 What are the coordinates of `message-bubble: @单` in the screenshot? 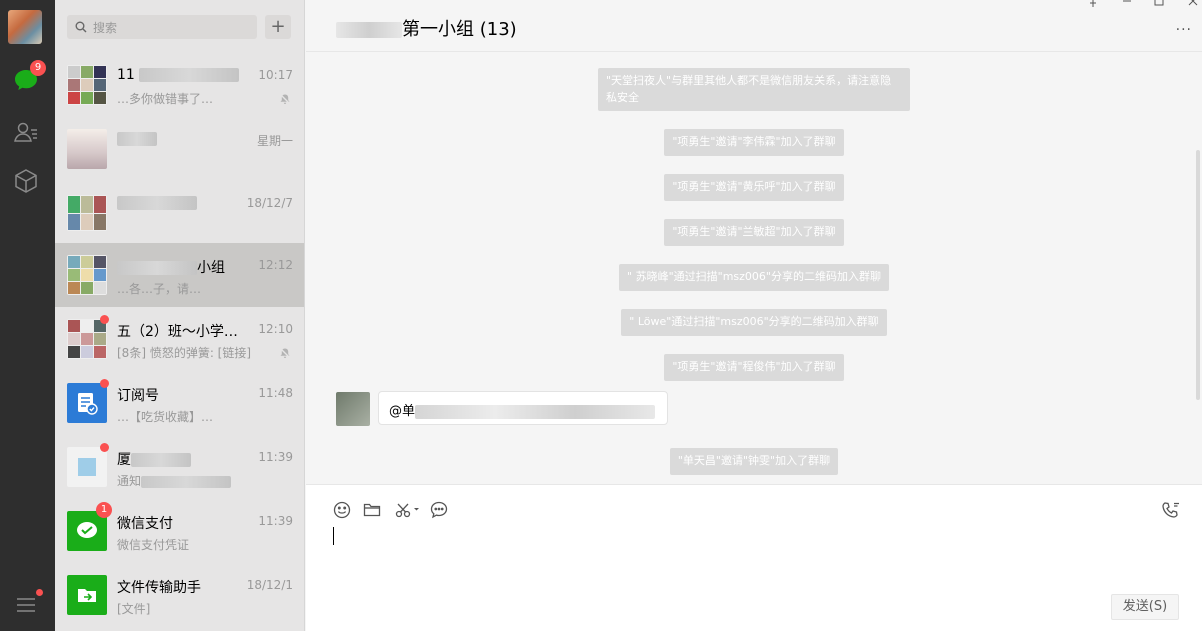 It's located at (523, 408).